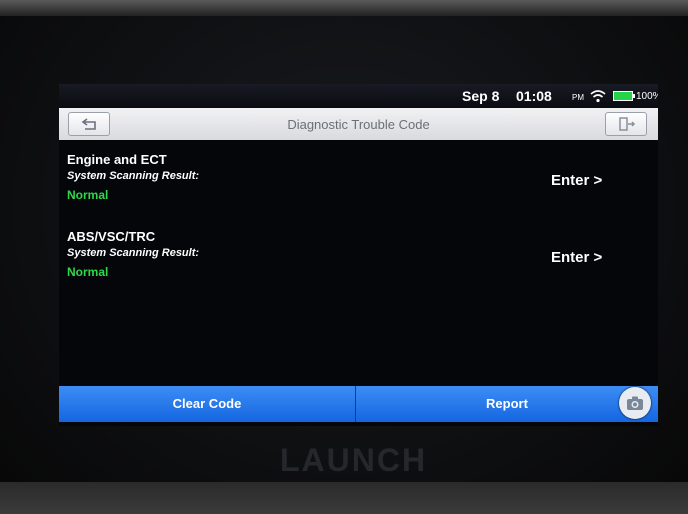  Describe the element at coordinates (111, 236) in the screenshot. I see `system-name: ABS/VSC/TRC` at that location.